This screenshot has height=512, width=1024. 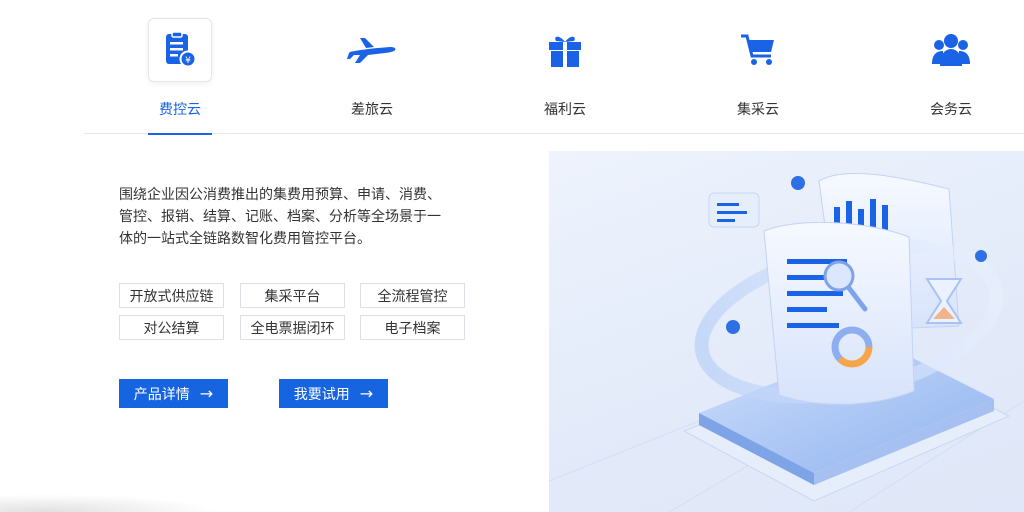 What do you see at coordinates (180, 50) in the screenshot?
I see `expense-doc-icon: ¥` at bounding box center [180, 50].